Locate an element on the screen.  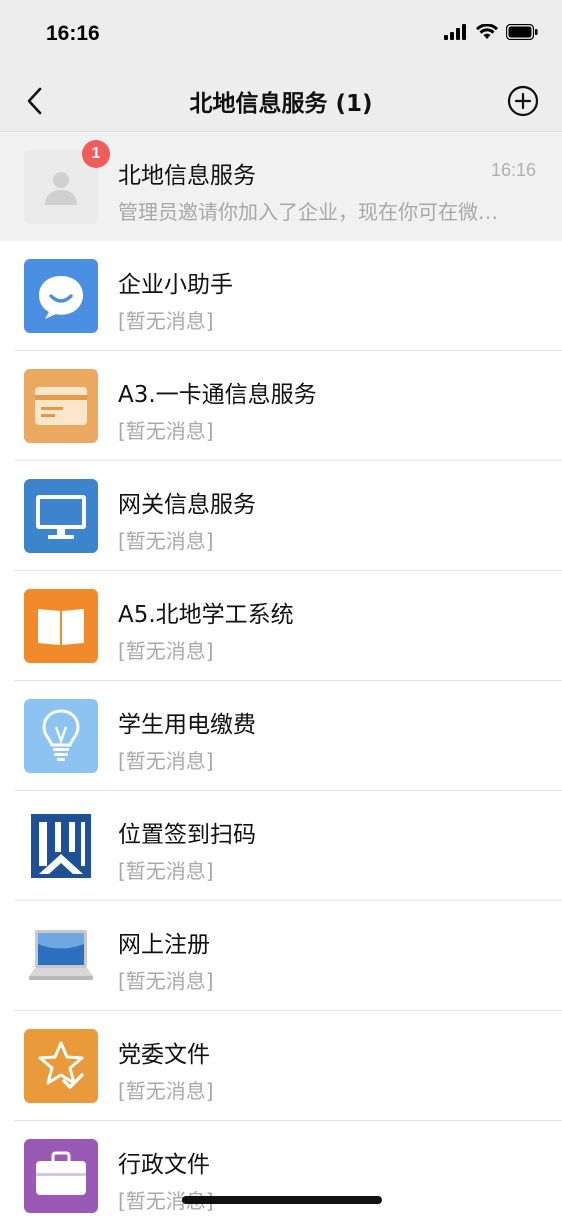
list-item: A5.北地学工系统 [暂无消息] is located at coordinates (281, 626).